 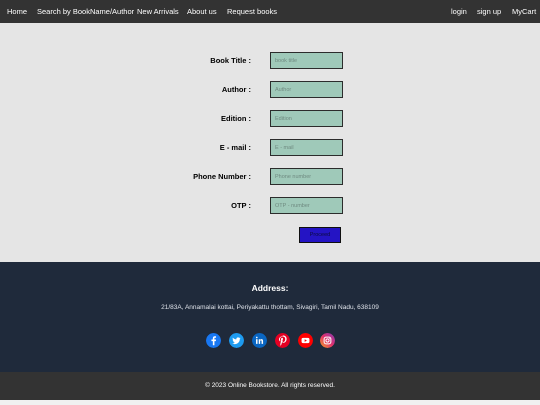 I want to click on author-input, so click(x=306, y=89).